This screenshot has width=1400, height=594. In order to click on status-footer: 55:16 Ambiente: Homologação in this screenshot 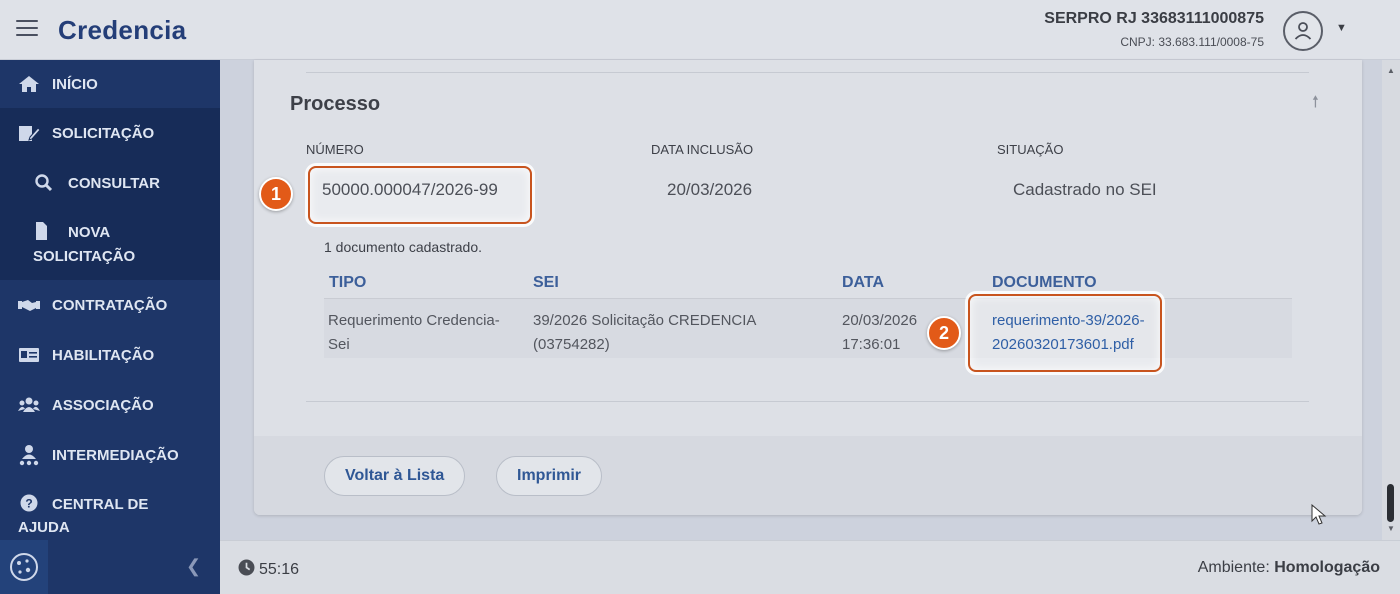, I will do `click(810, 567)`.